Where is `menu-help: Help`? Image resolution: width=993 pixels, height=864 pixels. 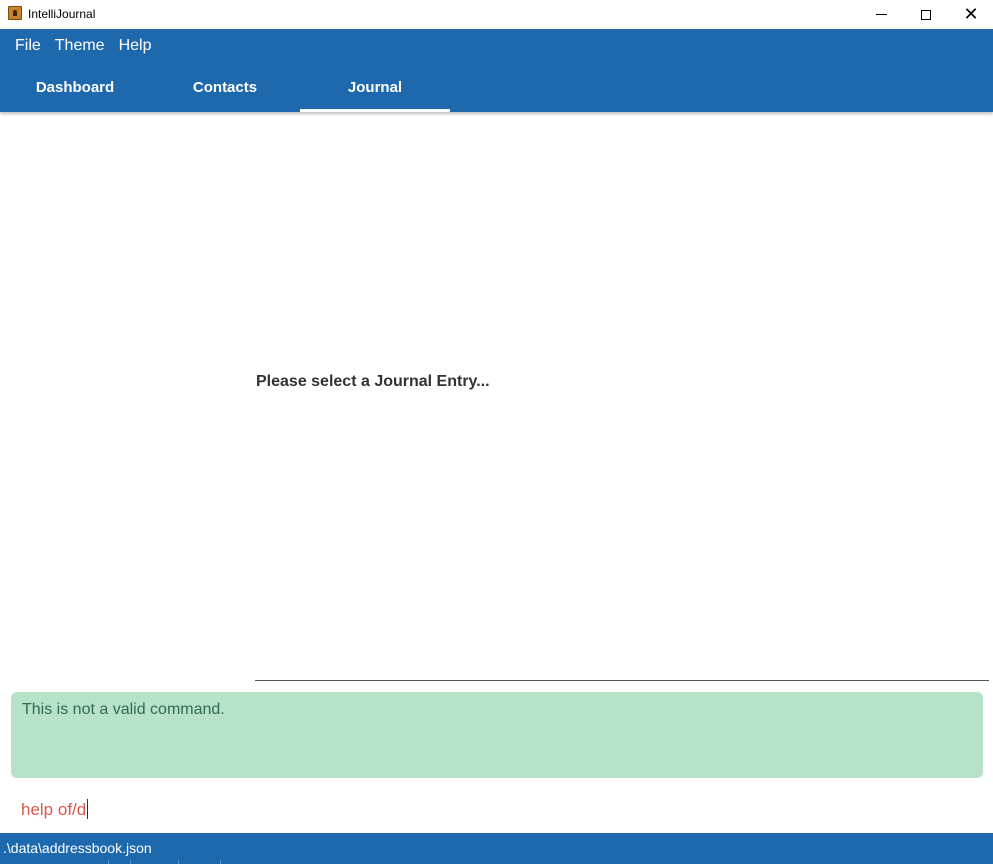 menu-help: Help is located at coordinates (135, 45).